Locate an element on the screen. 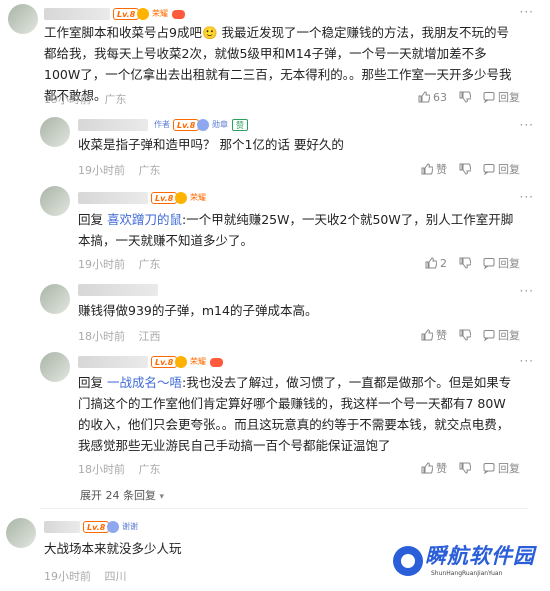 The image size is (550, 591). watermark-title: 瞬航软件园 is located at coordinates (480, 556).